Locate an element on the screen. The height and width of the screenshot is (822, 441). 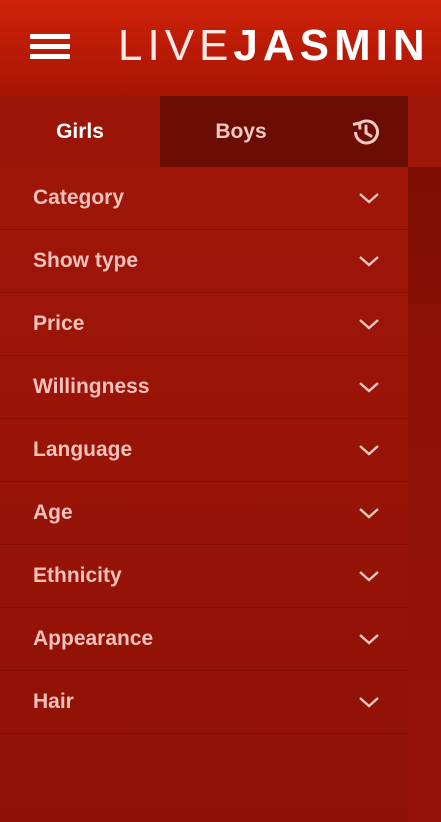
tab-boys-label: Boys is located at coordinates (241, 131).